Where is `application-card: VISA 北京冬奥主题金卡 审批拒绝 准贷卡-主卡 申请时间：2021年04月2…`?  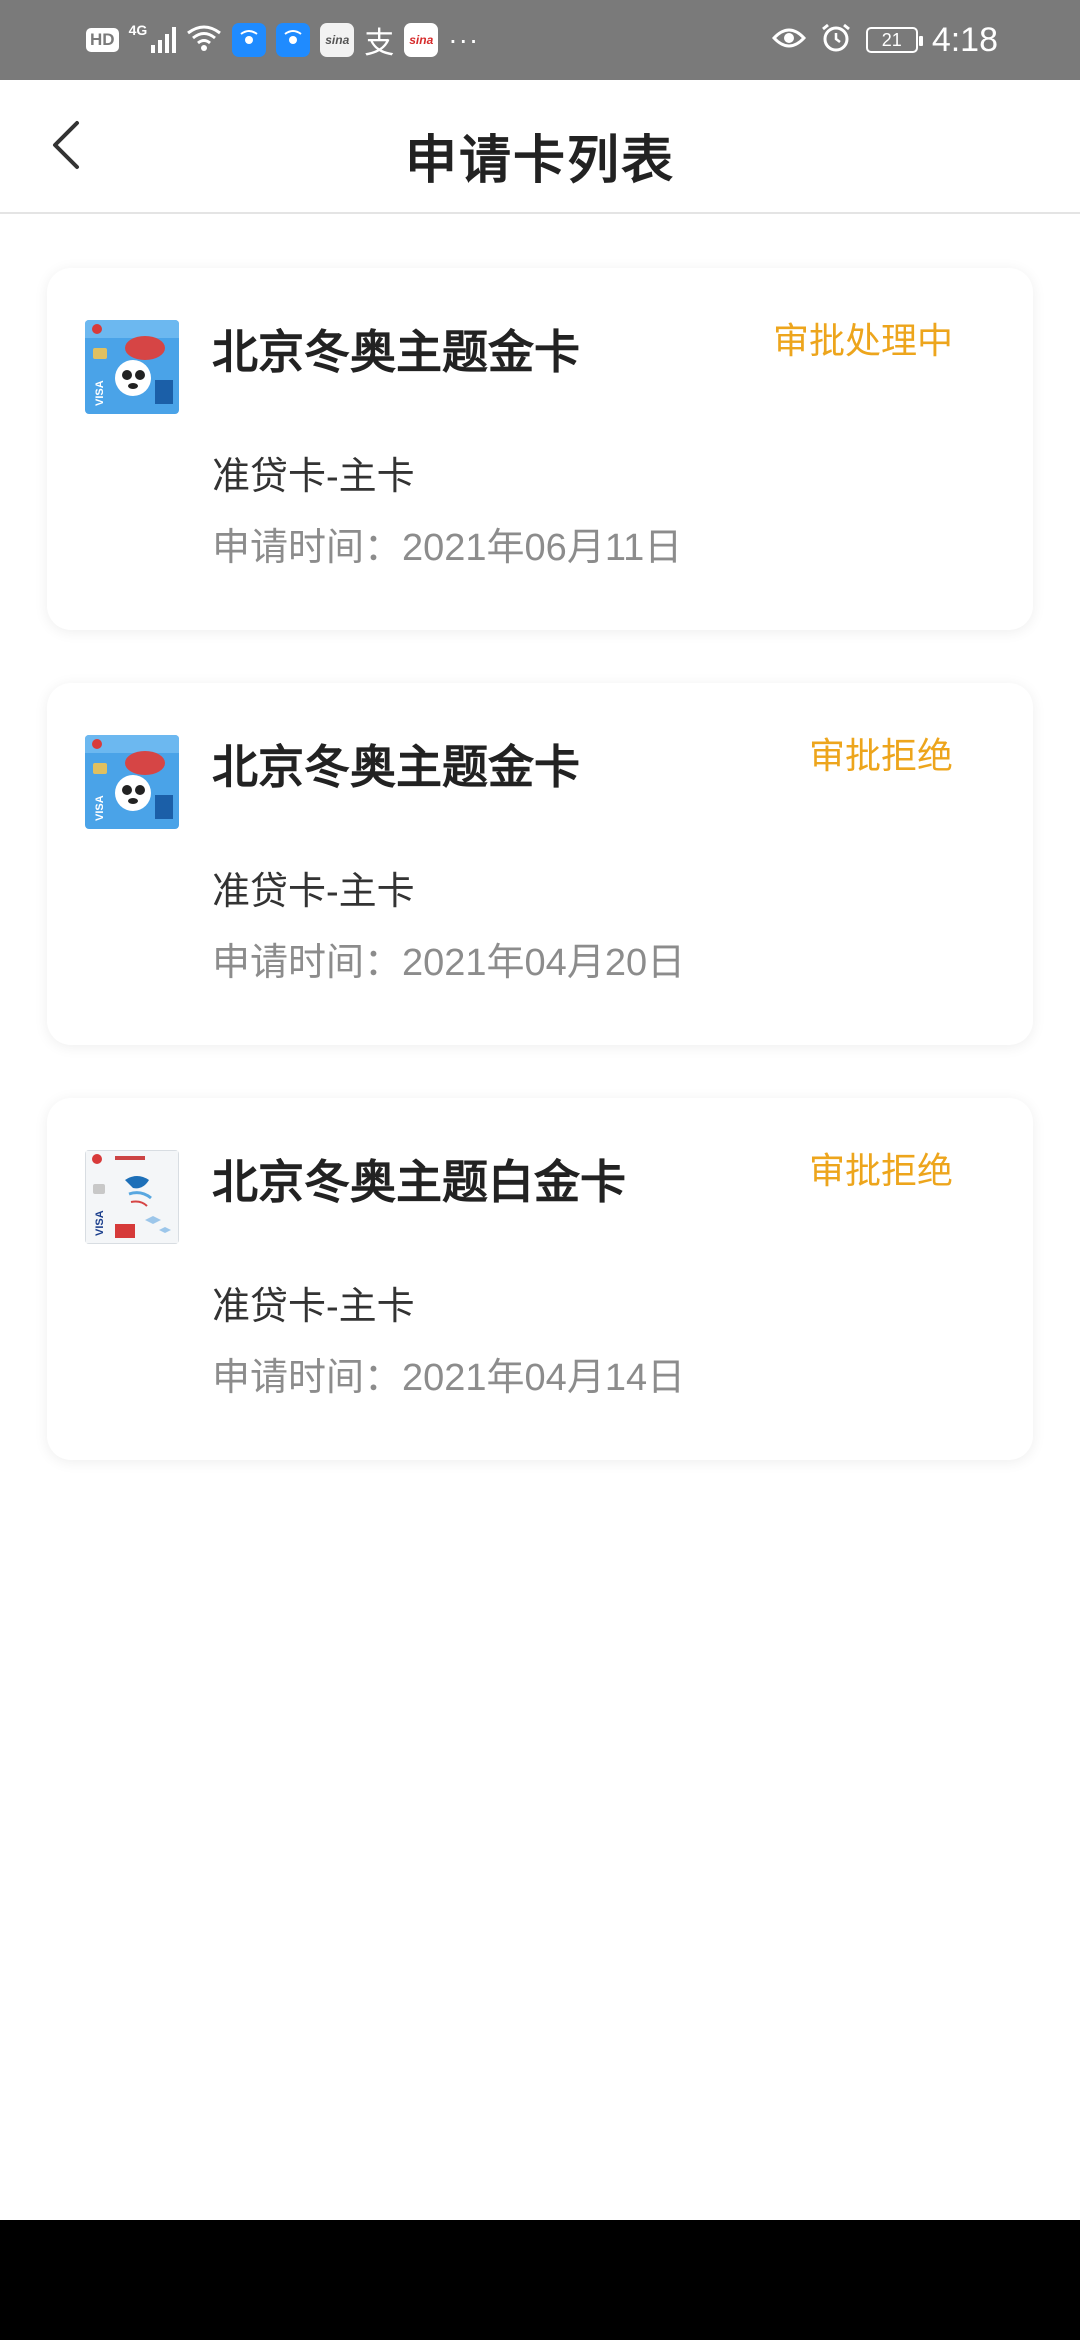 application-card: VISA 北京冬奥主题金卡 审批拒绝 准贷卡-主卡 申请时间：2021年04月2… is located at coordinates (540, 864).